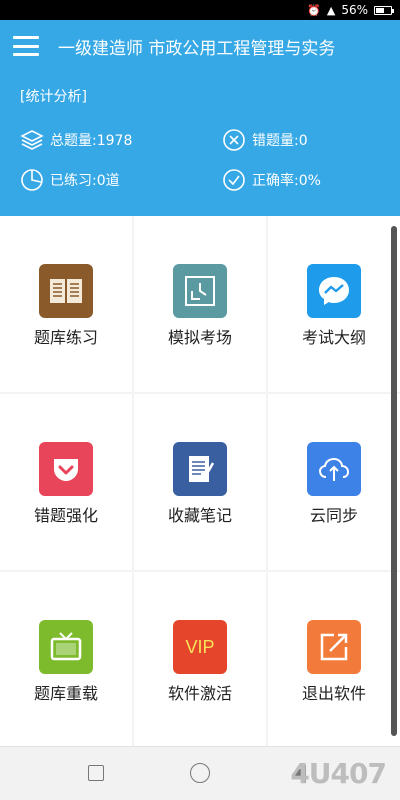 This screenshot has height=800, width=400. I want to click on stat-practiced: 已练习:0道, so click(70, 180).